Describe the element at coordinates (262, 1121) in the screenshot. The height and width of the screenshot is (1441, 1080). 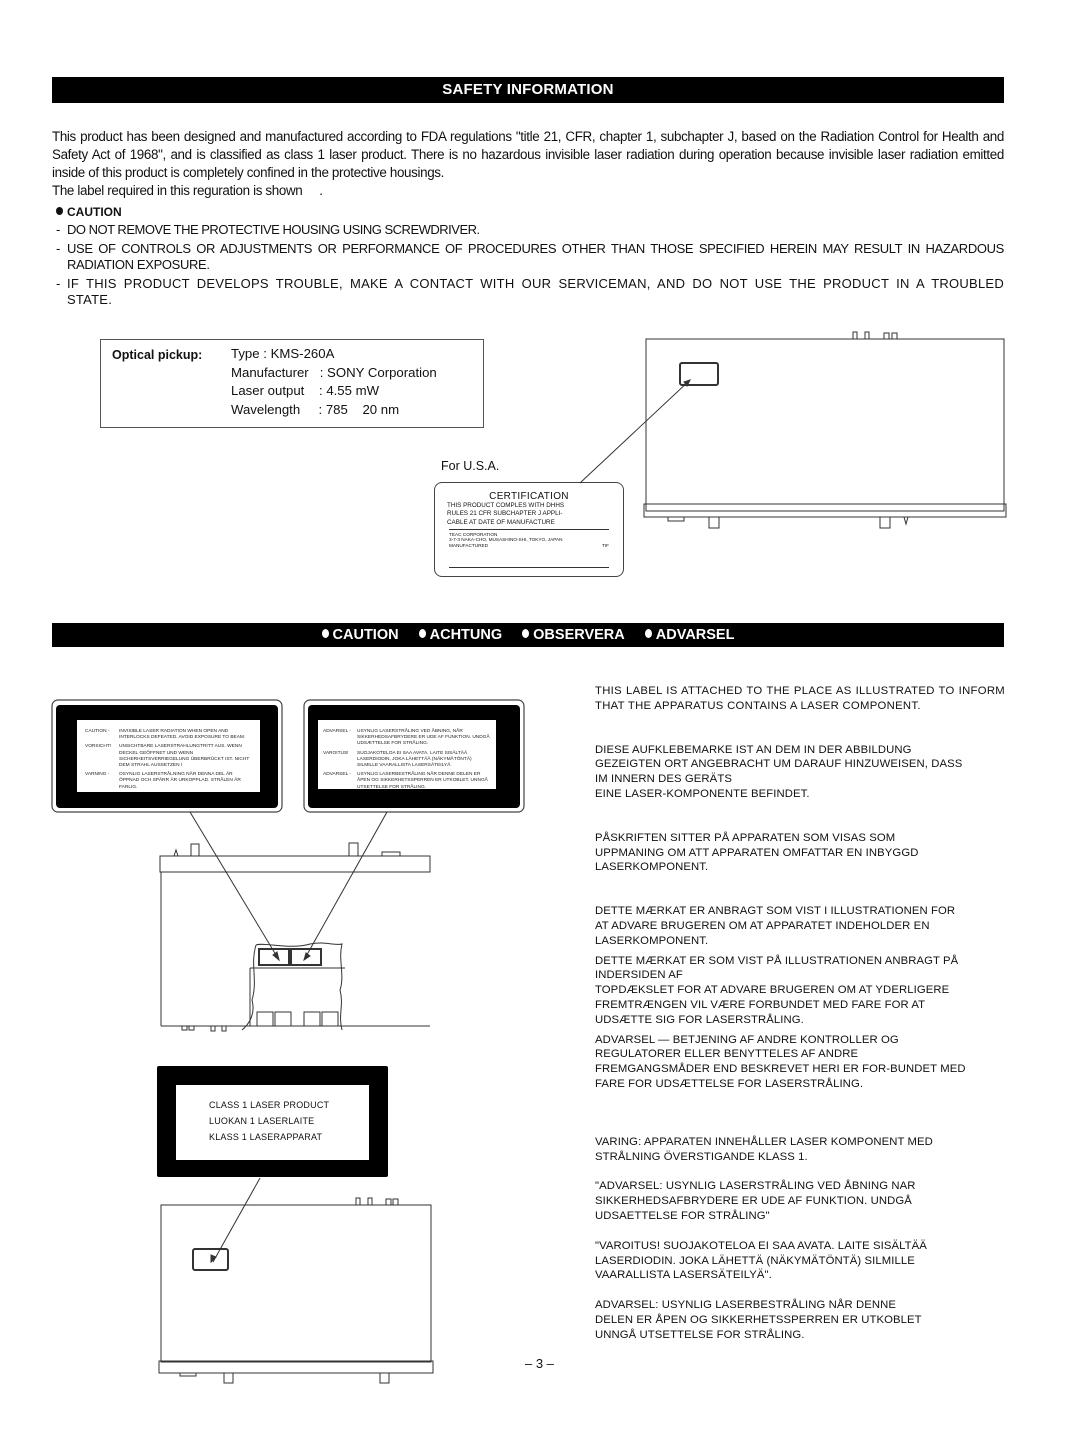
I see `class-line: LUOKAN 1 LASERLAITE` at that location.